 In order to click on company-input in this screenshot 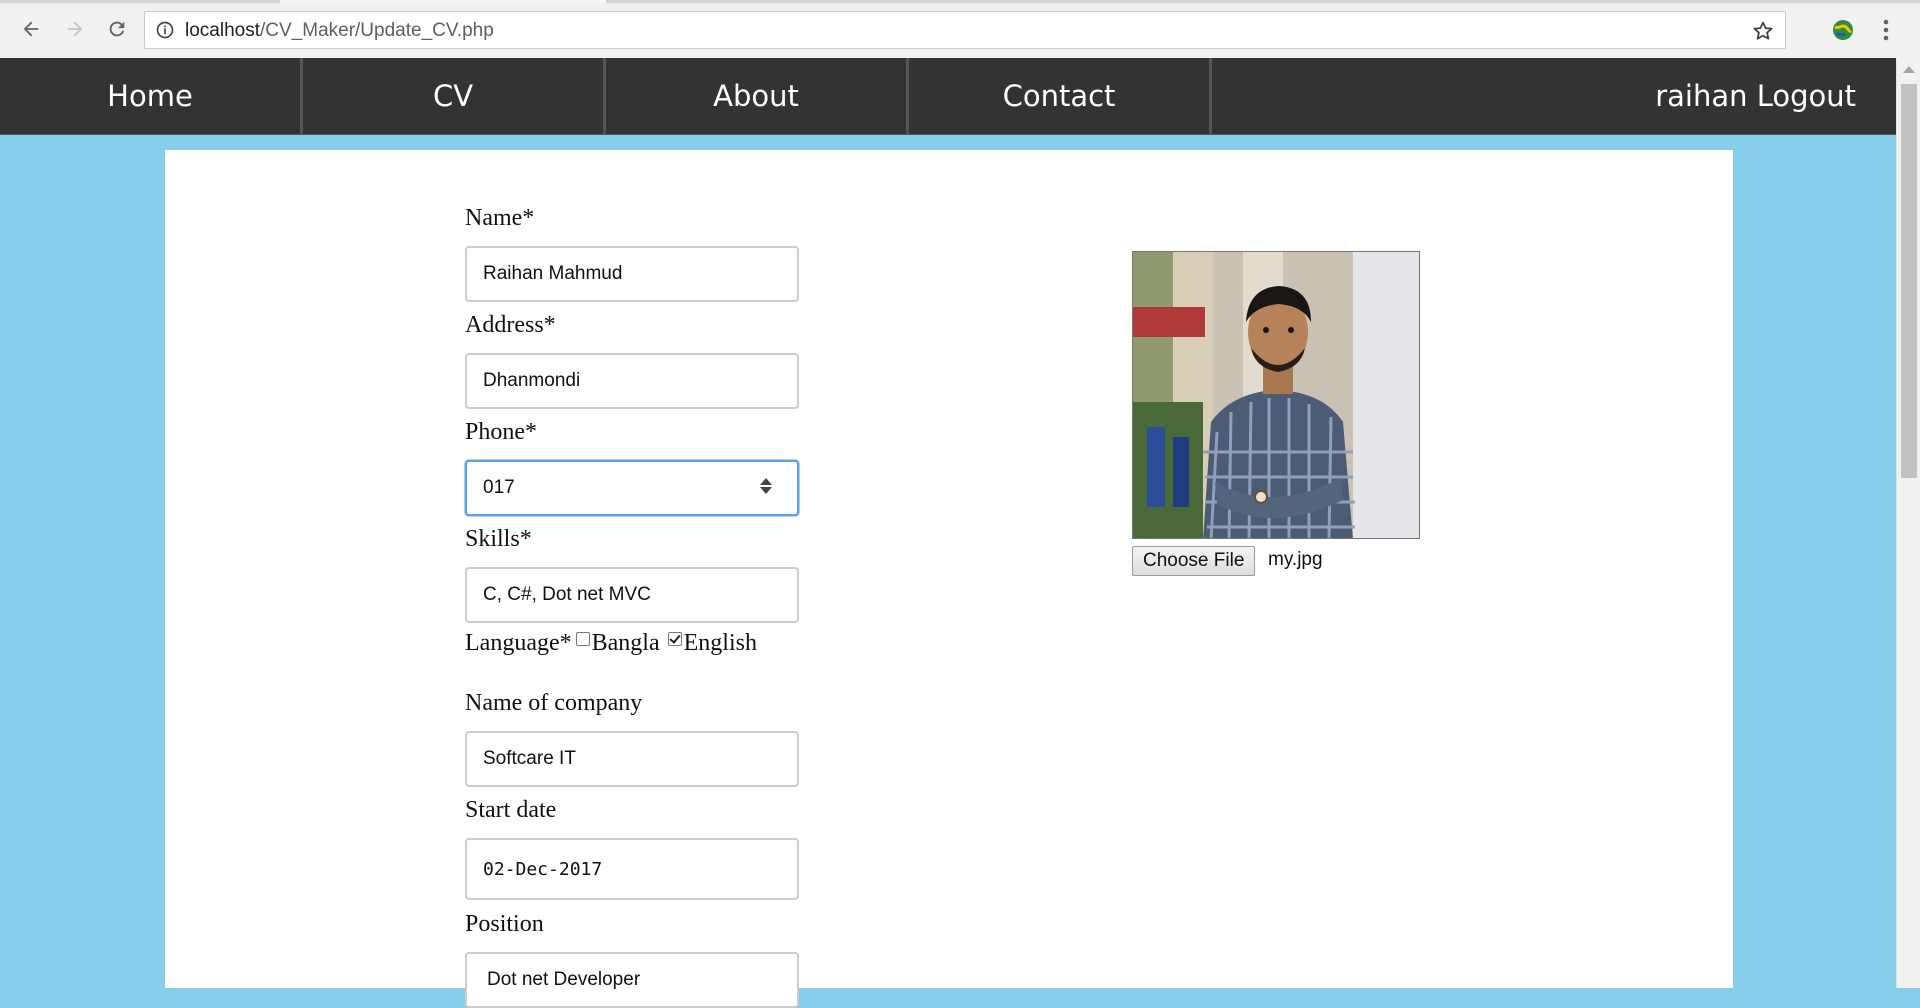, I will do `click(632, 759)`.